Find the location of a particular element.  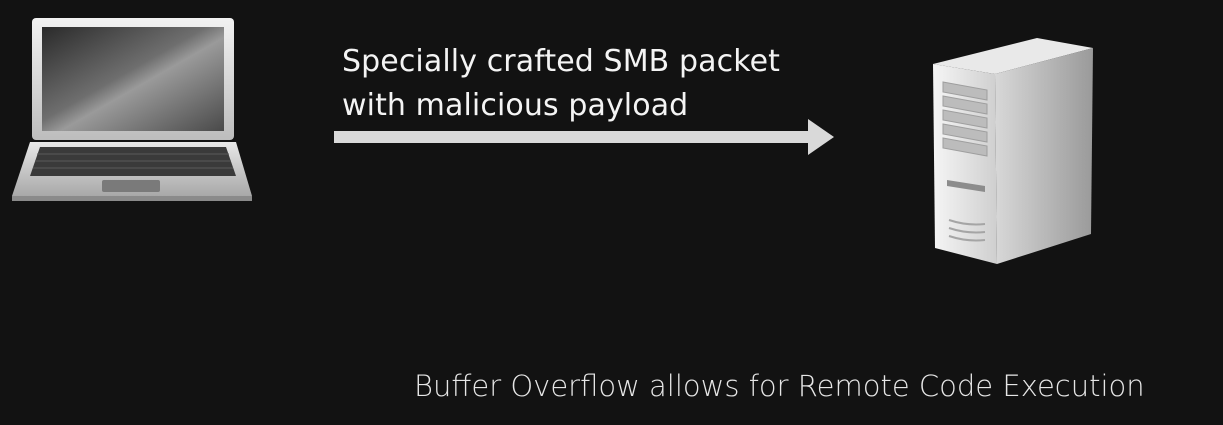

server-tower-icon is located at coordinates (1013, 151).